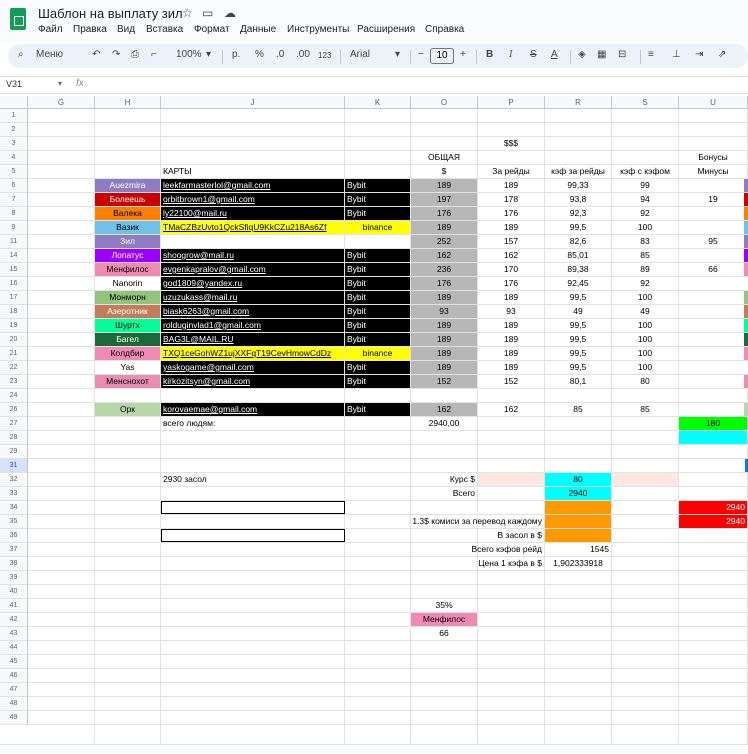  What do you see at coordinates (444, 29) in the screenshot?
I see `menu-help: Справка` at bounding box center [444, 29].